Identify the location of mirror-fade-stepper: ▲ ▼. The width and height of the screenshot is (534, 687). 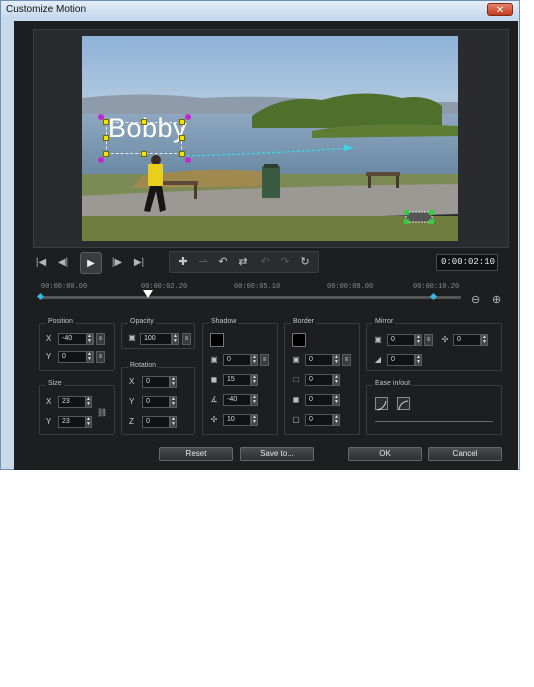
(418, 360).